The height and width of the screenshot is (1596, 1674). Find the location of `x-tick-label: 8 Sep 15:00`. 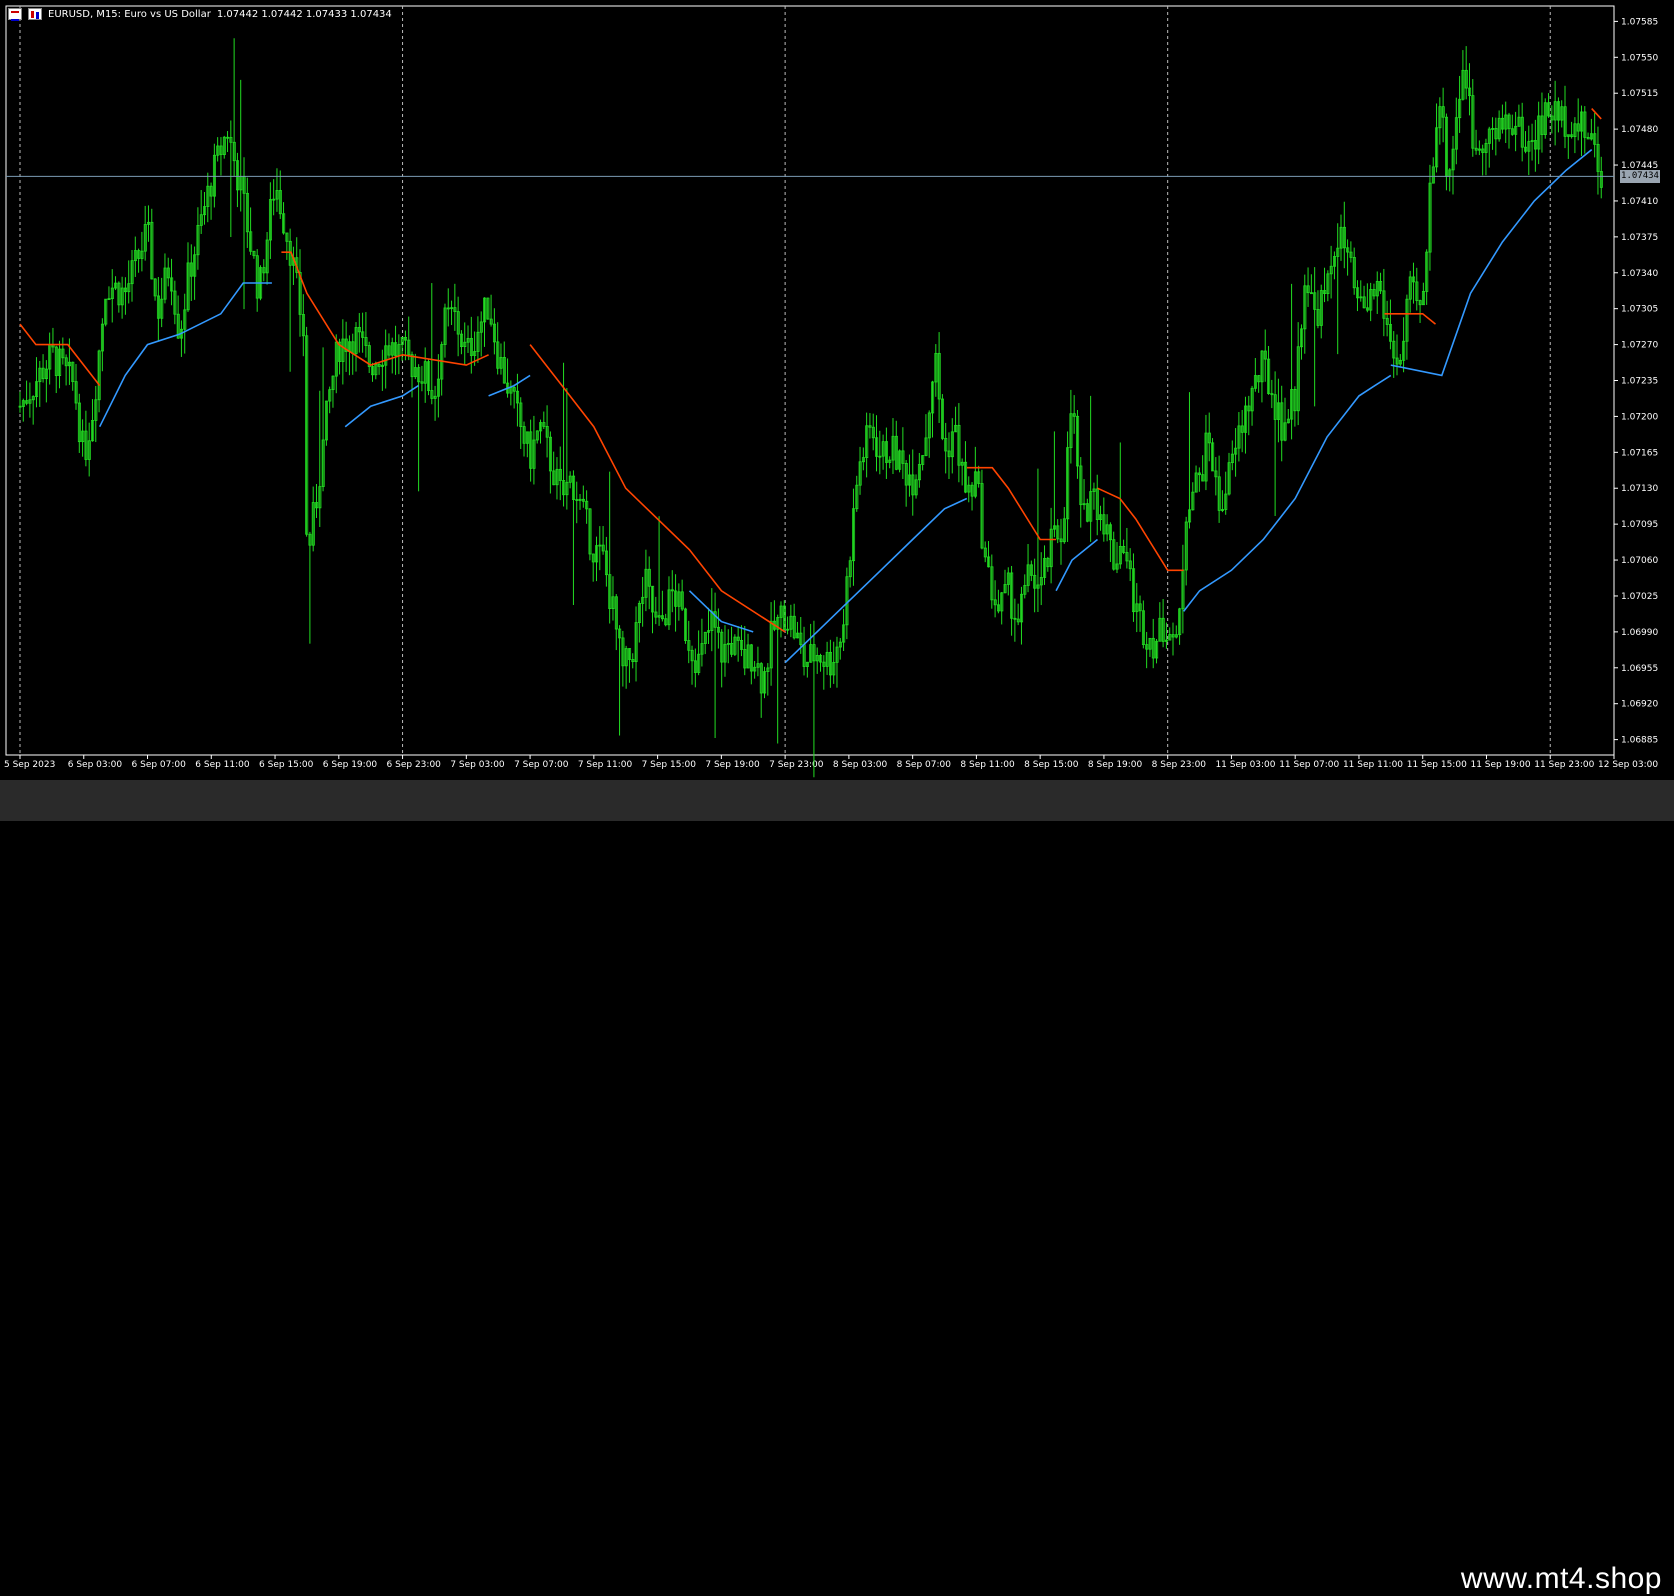

x-tick-label: 8 Sep 15:00 is located at coordinates (1051, 765).